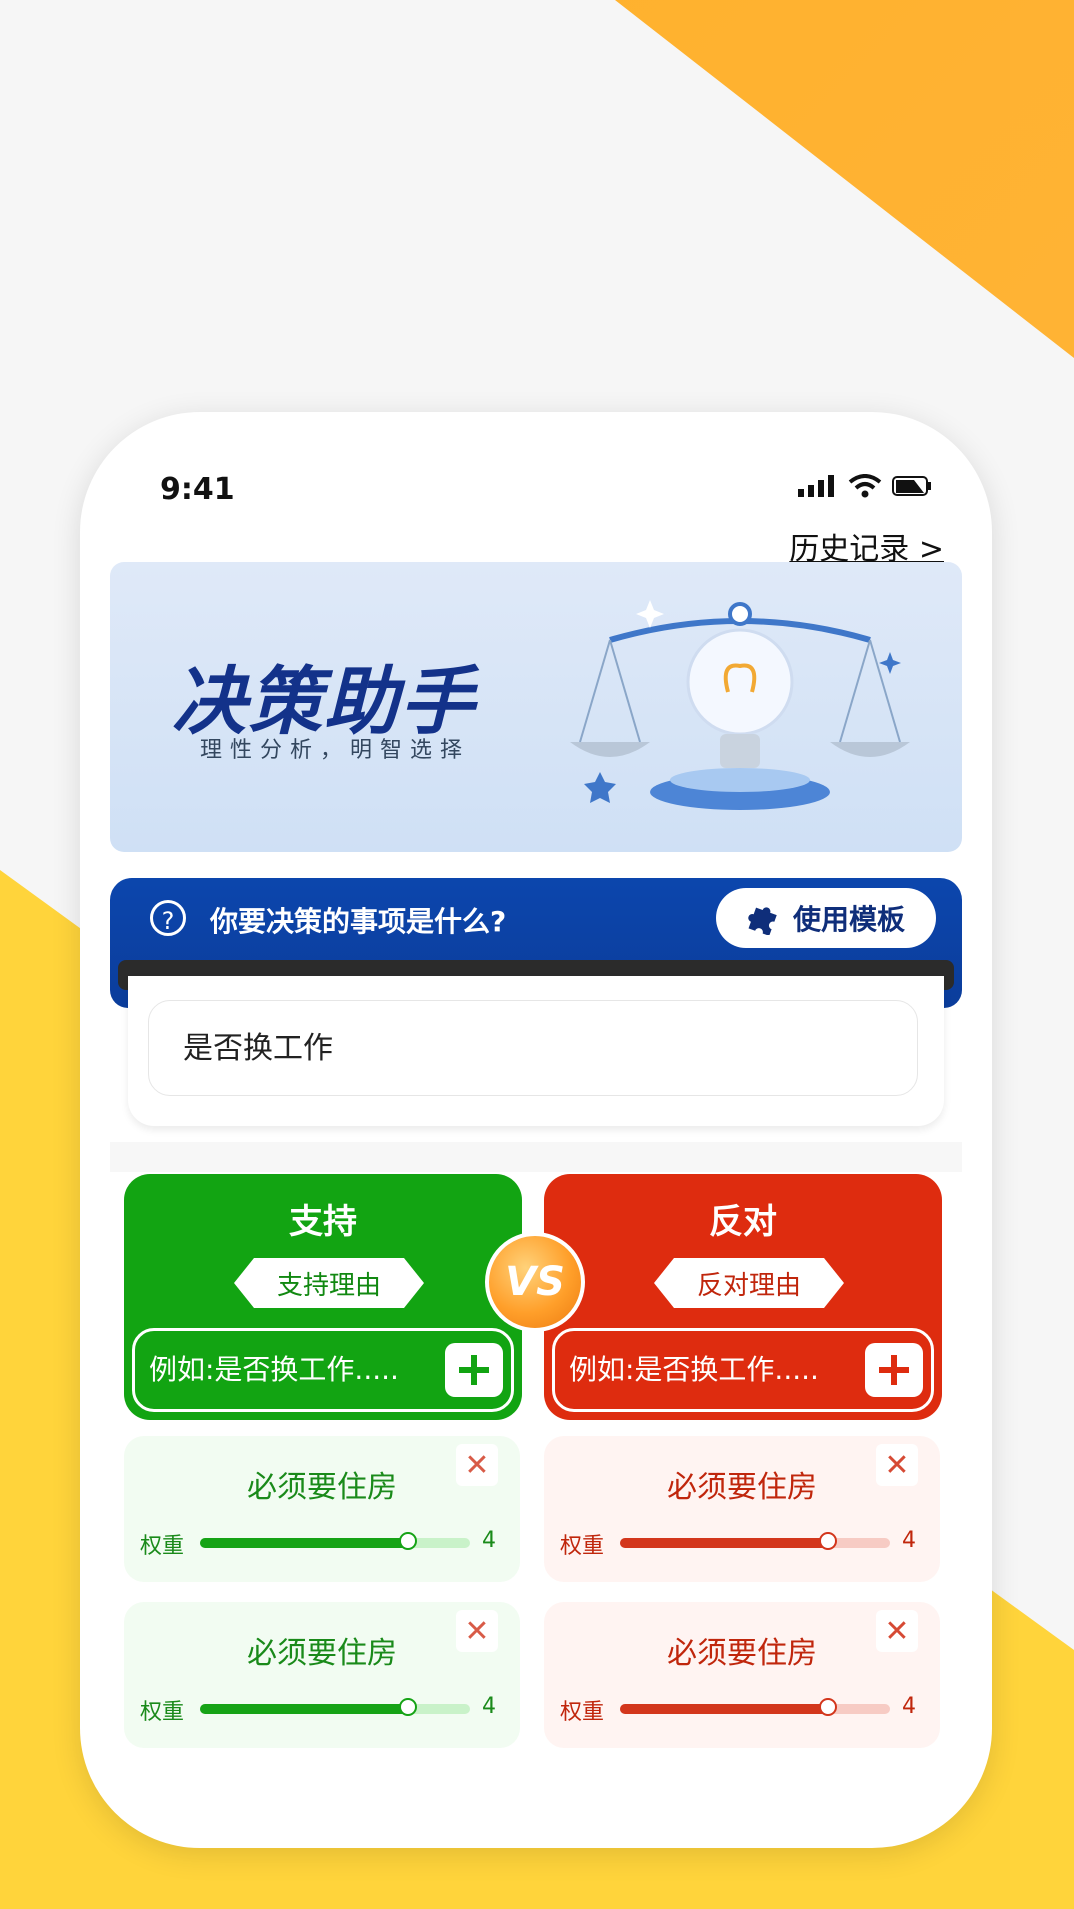 The width and height of the screenshot is (1074, 1909). I want to click on add-oppose-button, so click(894, 1370).